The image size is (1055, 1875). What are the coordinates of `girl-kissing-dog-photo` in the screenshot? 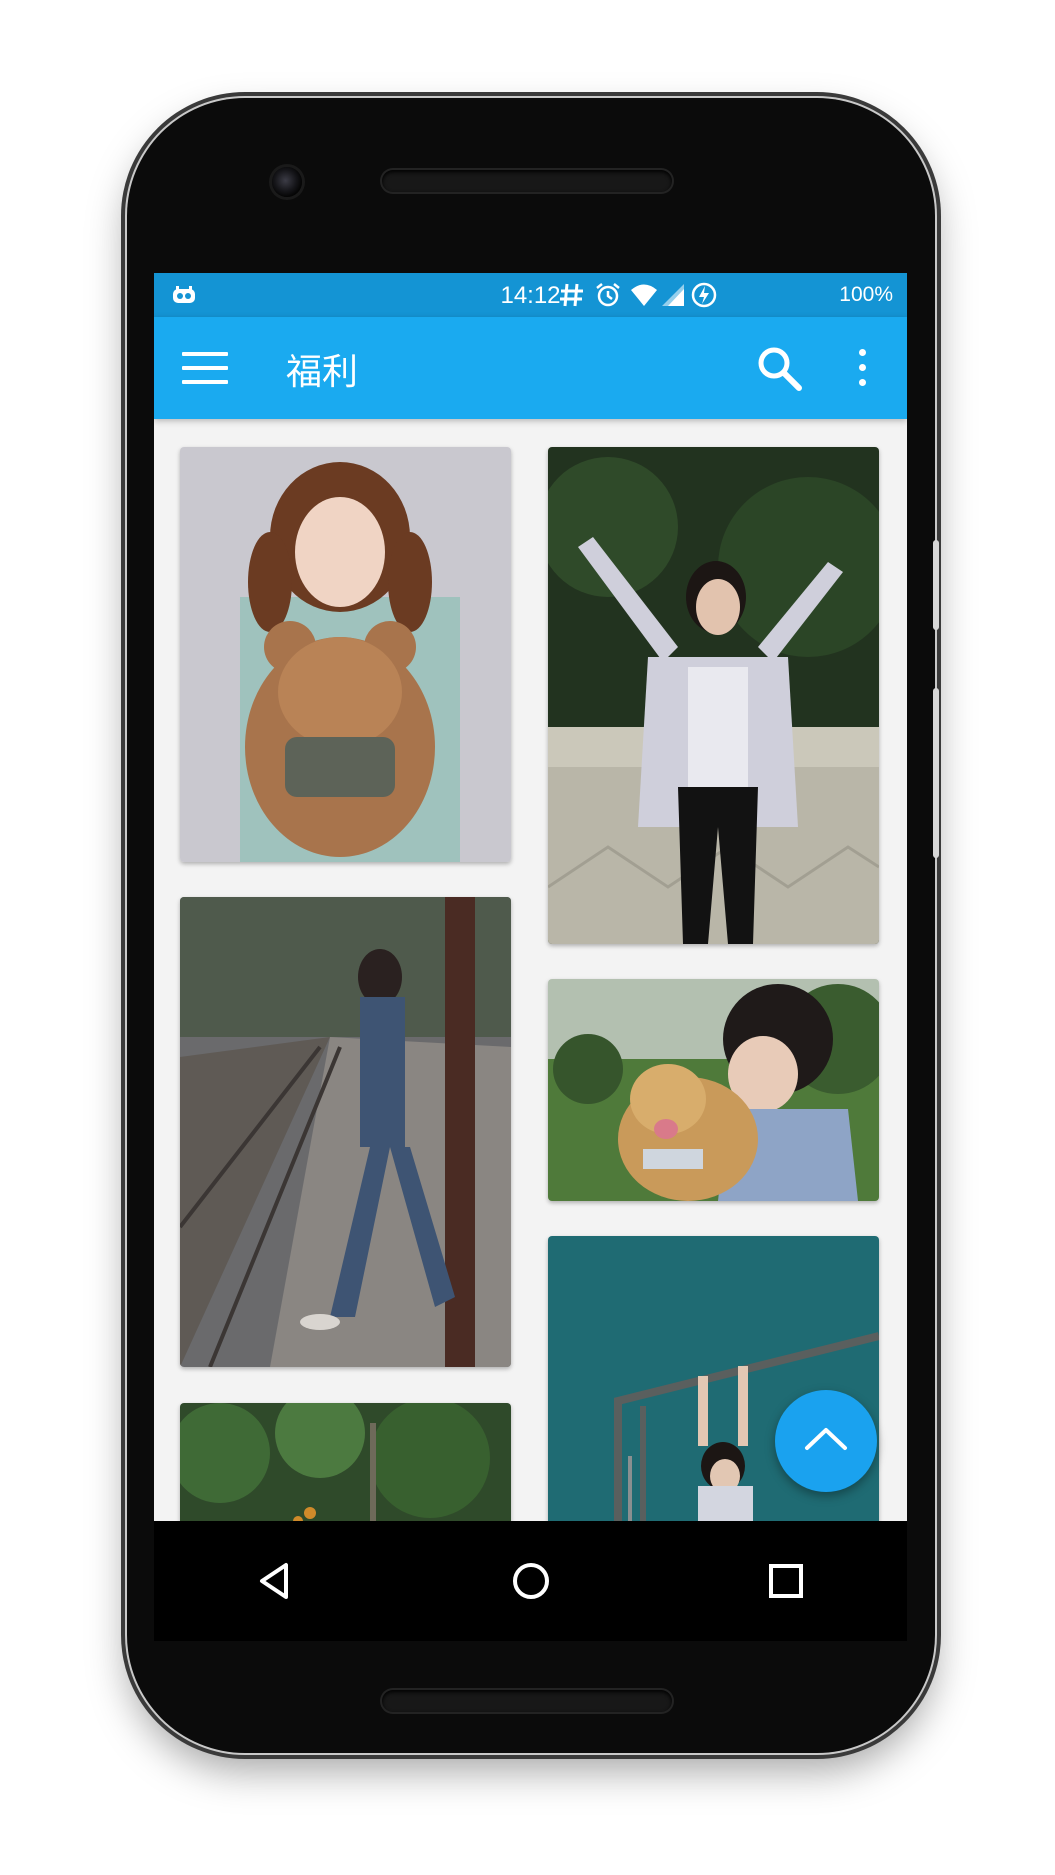 It's located at (713, 1090).